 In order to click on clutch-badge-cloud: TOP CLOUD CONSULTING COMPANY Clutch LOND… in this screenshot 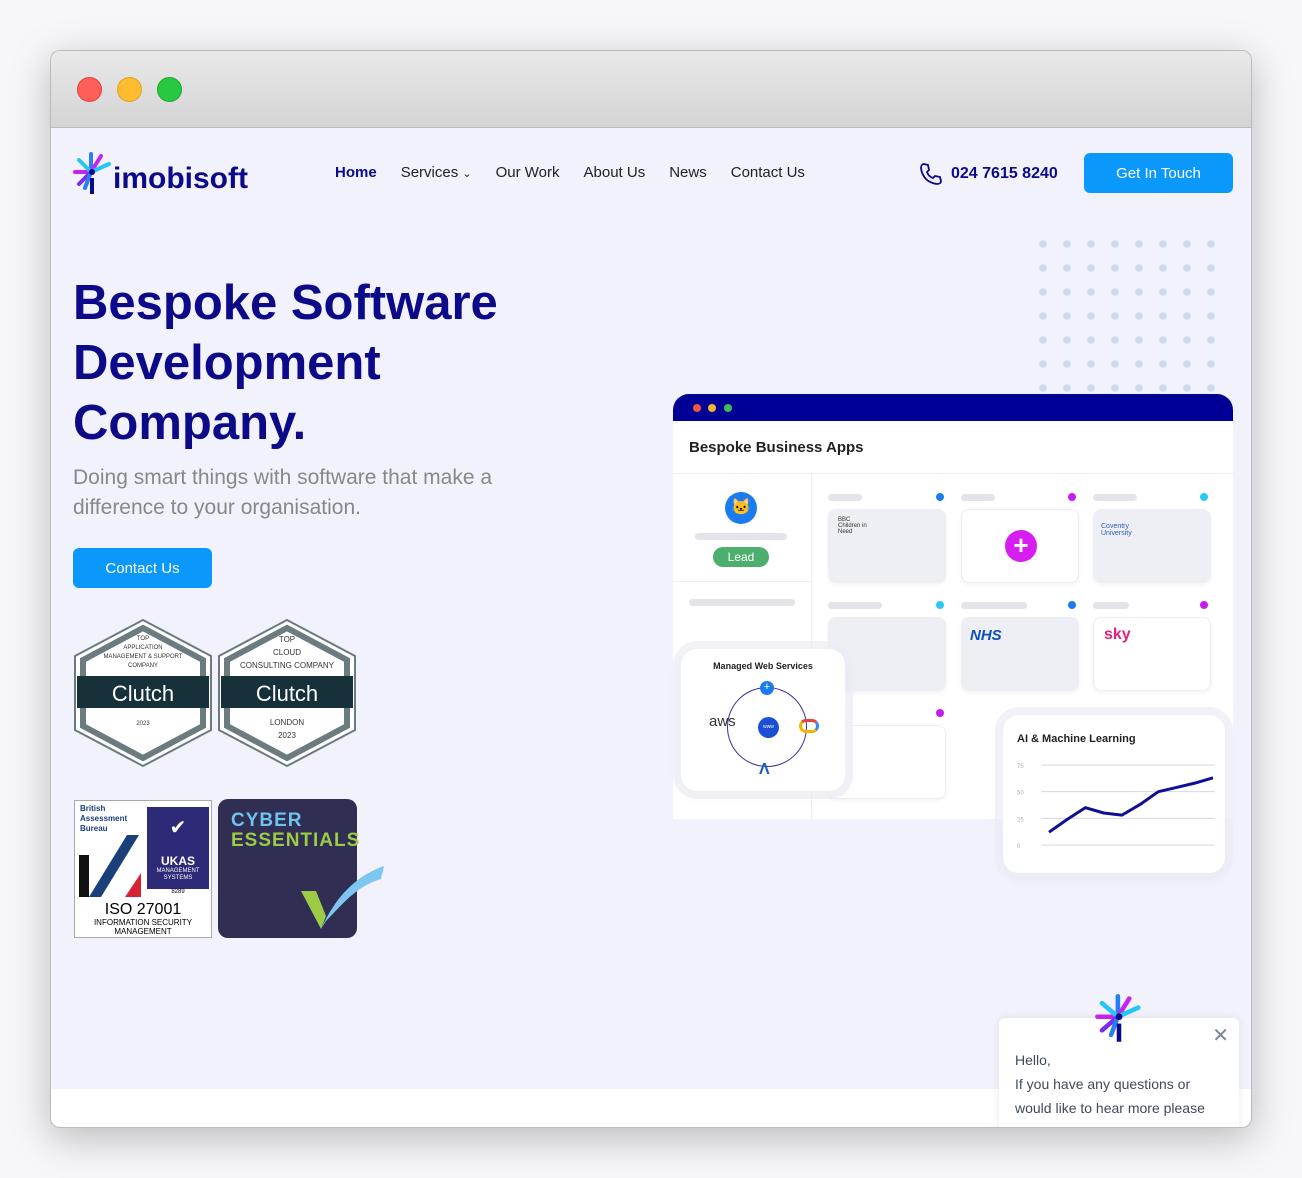, I will do `click(287, 693)`.